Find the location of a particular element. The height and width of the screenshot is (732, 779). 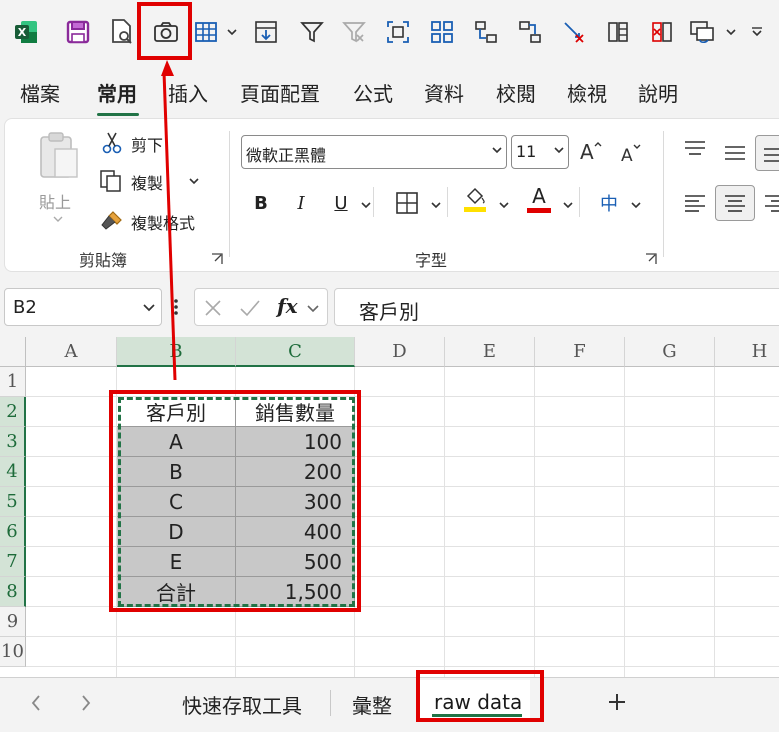

tab-insert: 插入 is located at coordinates (188, 92).